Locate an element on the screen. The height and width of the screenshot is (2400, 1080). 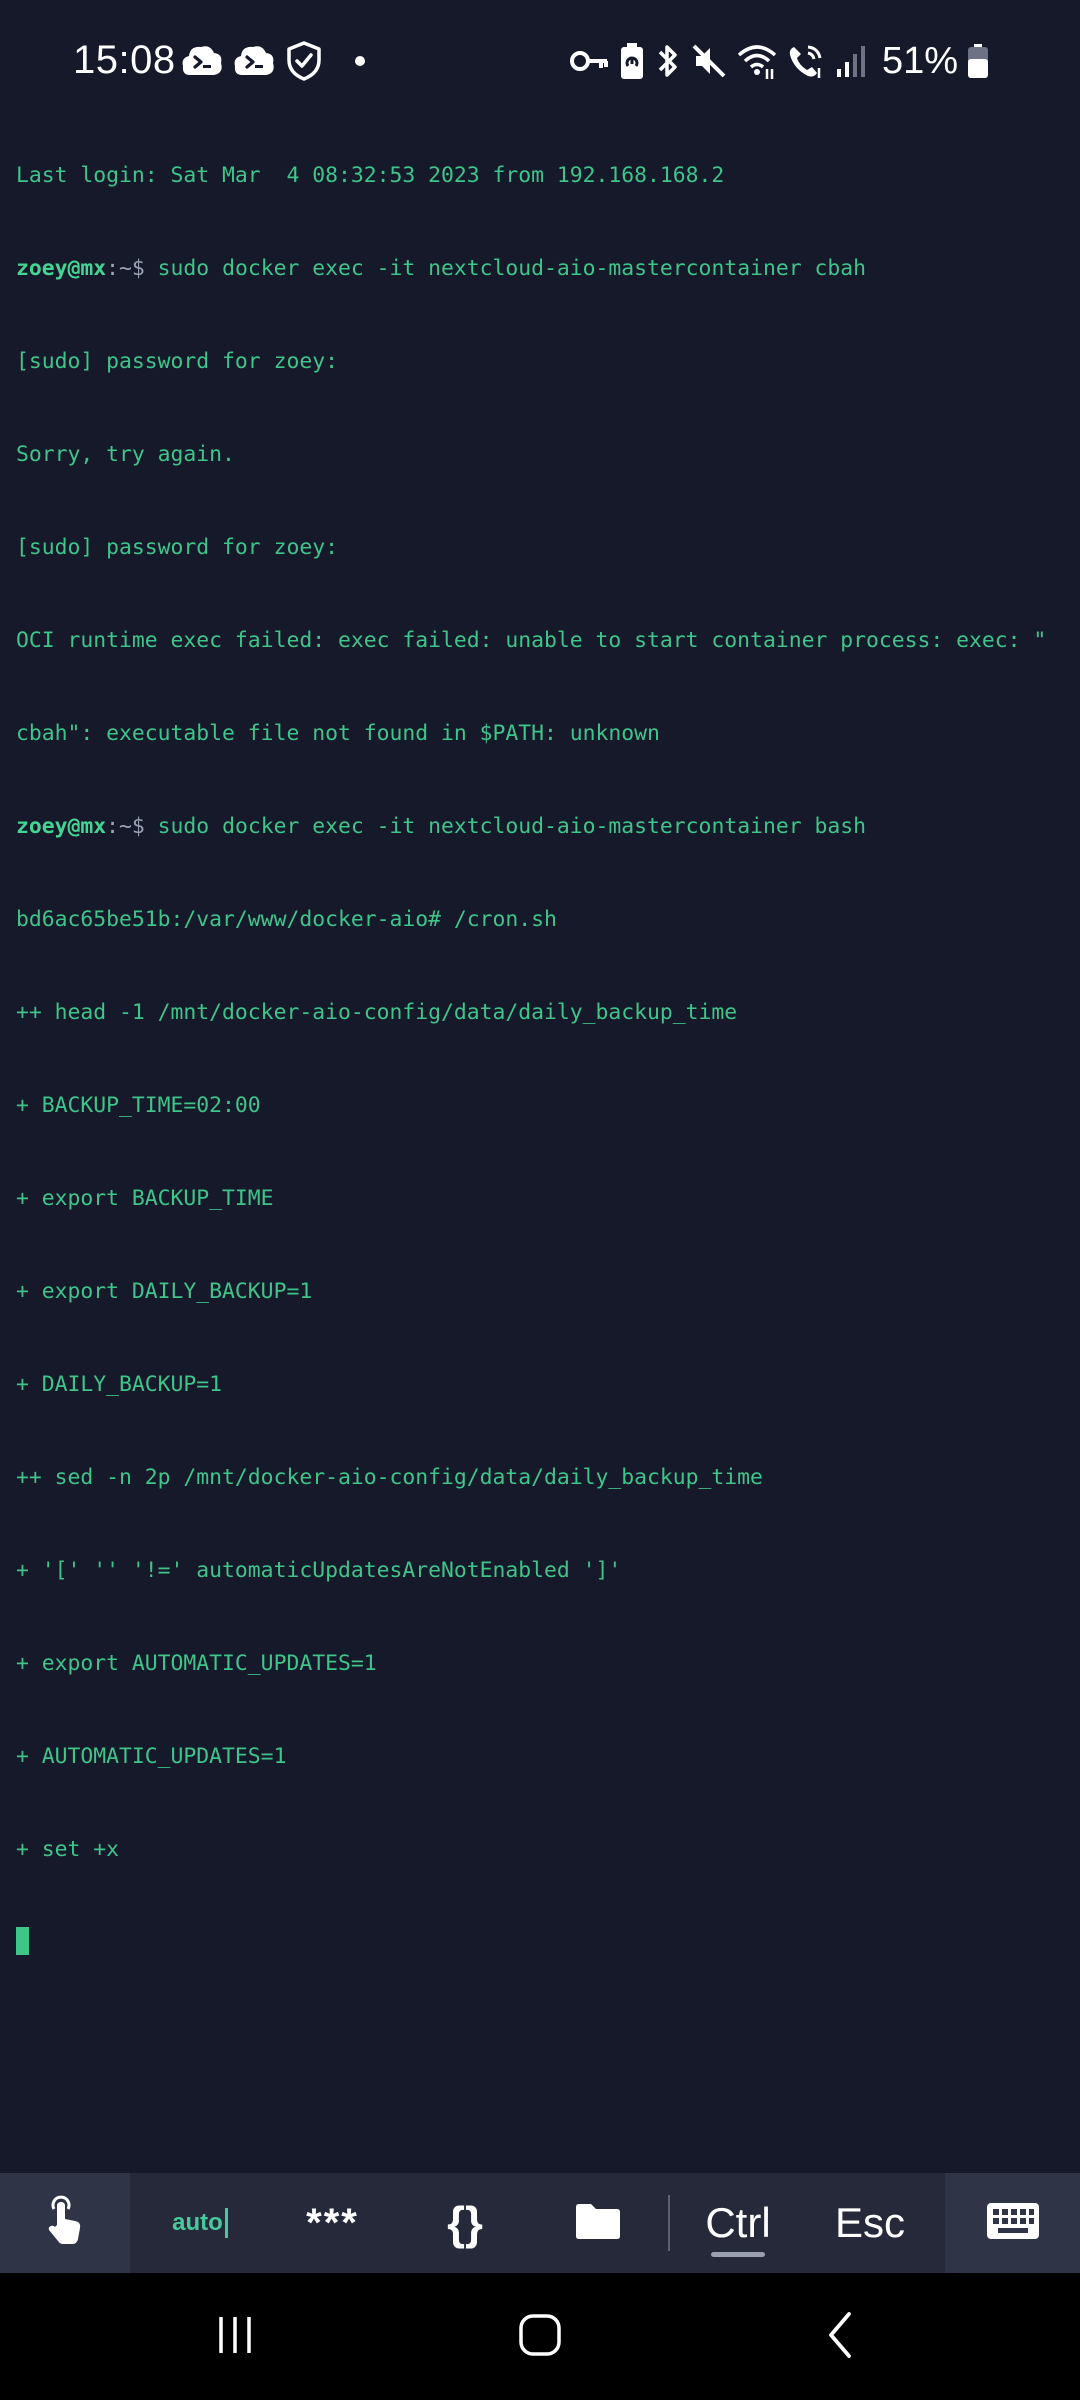
esc-key-button: Esc is located at coordinates (870, 2223).